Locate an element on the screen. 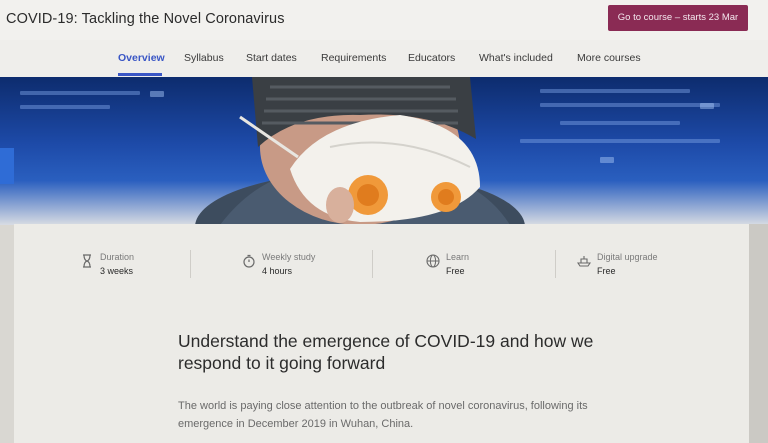  weekly-study-value: 4 hours is located at coordinates (277, 271).